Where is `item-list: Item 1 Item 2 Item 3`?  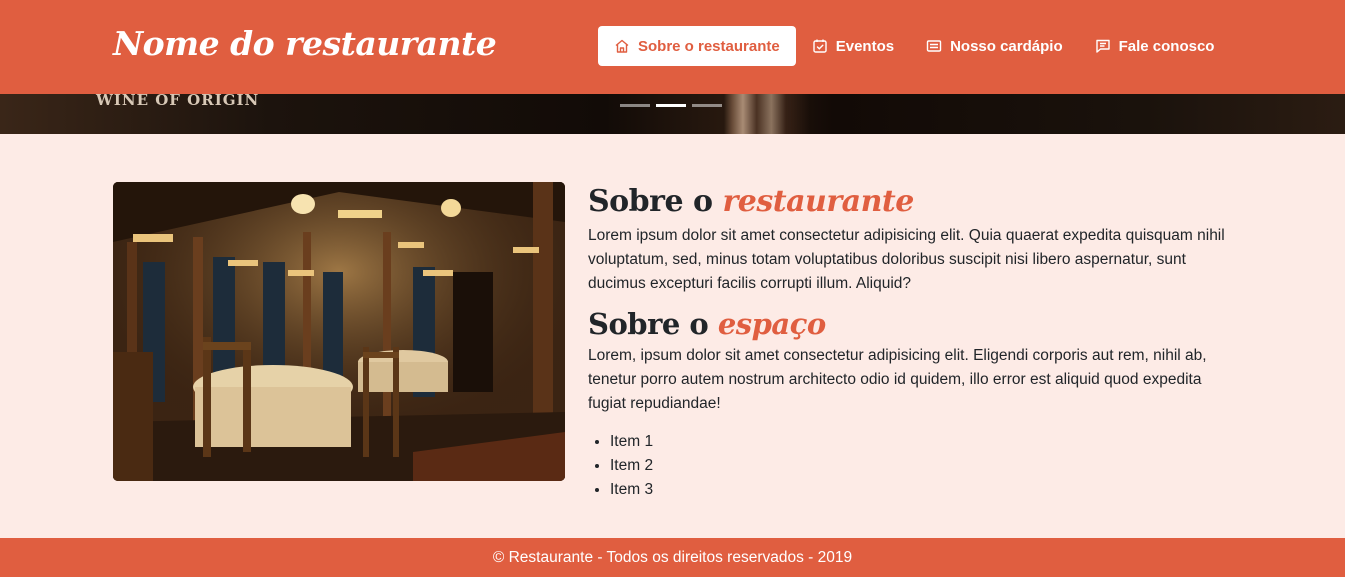
item-list: Item 1 Item 2 Item 3 is located at coordinates (913, 466).